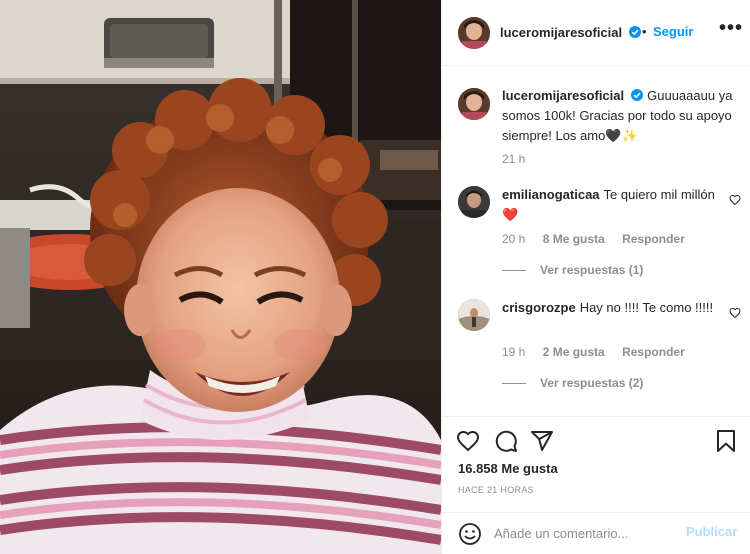 Image resolution: width=750 pixels, height=554 pixels. What do you see at coordinates (574, 239) in the screenshot?
I see `comment-likes: 8 Me gusta` at bounding box center [574, 239].